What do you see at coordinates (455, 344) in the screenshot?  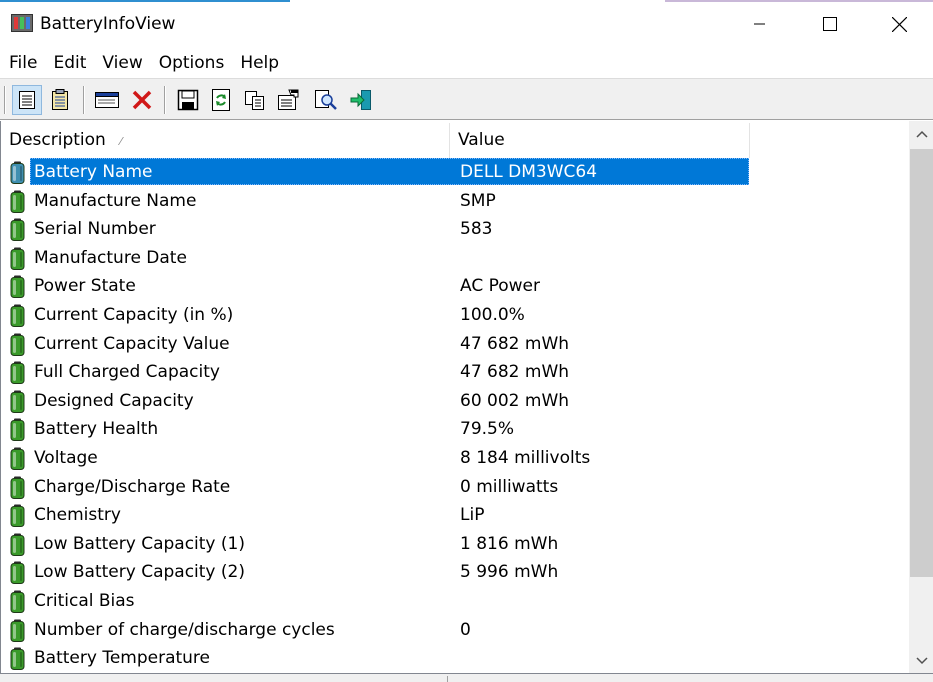 I see `list-row: Current Capacity Value 47 682 mWh` at bounding box center [455, 344].